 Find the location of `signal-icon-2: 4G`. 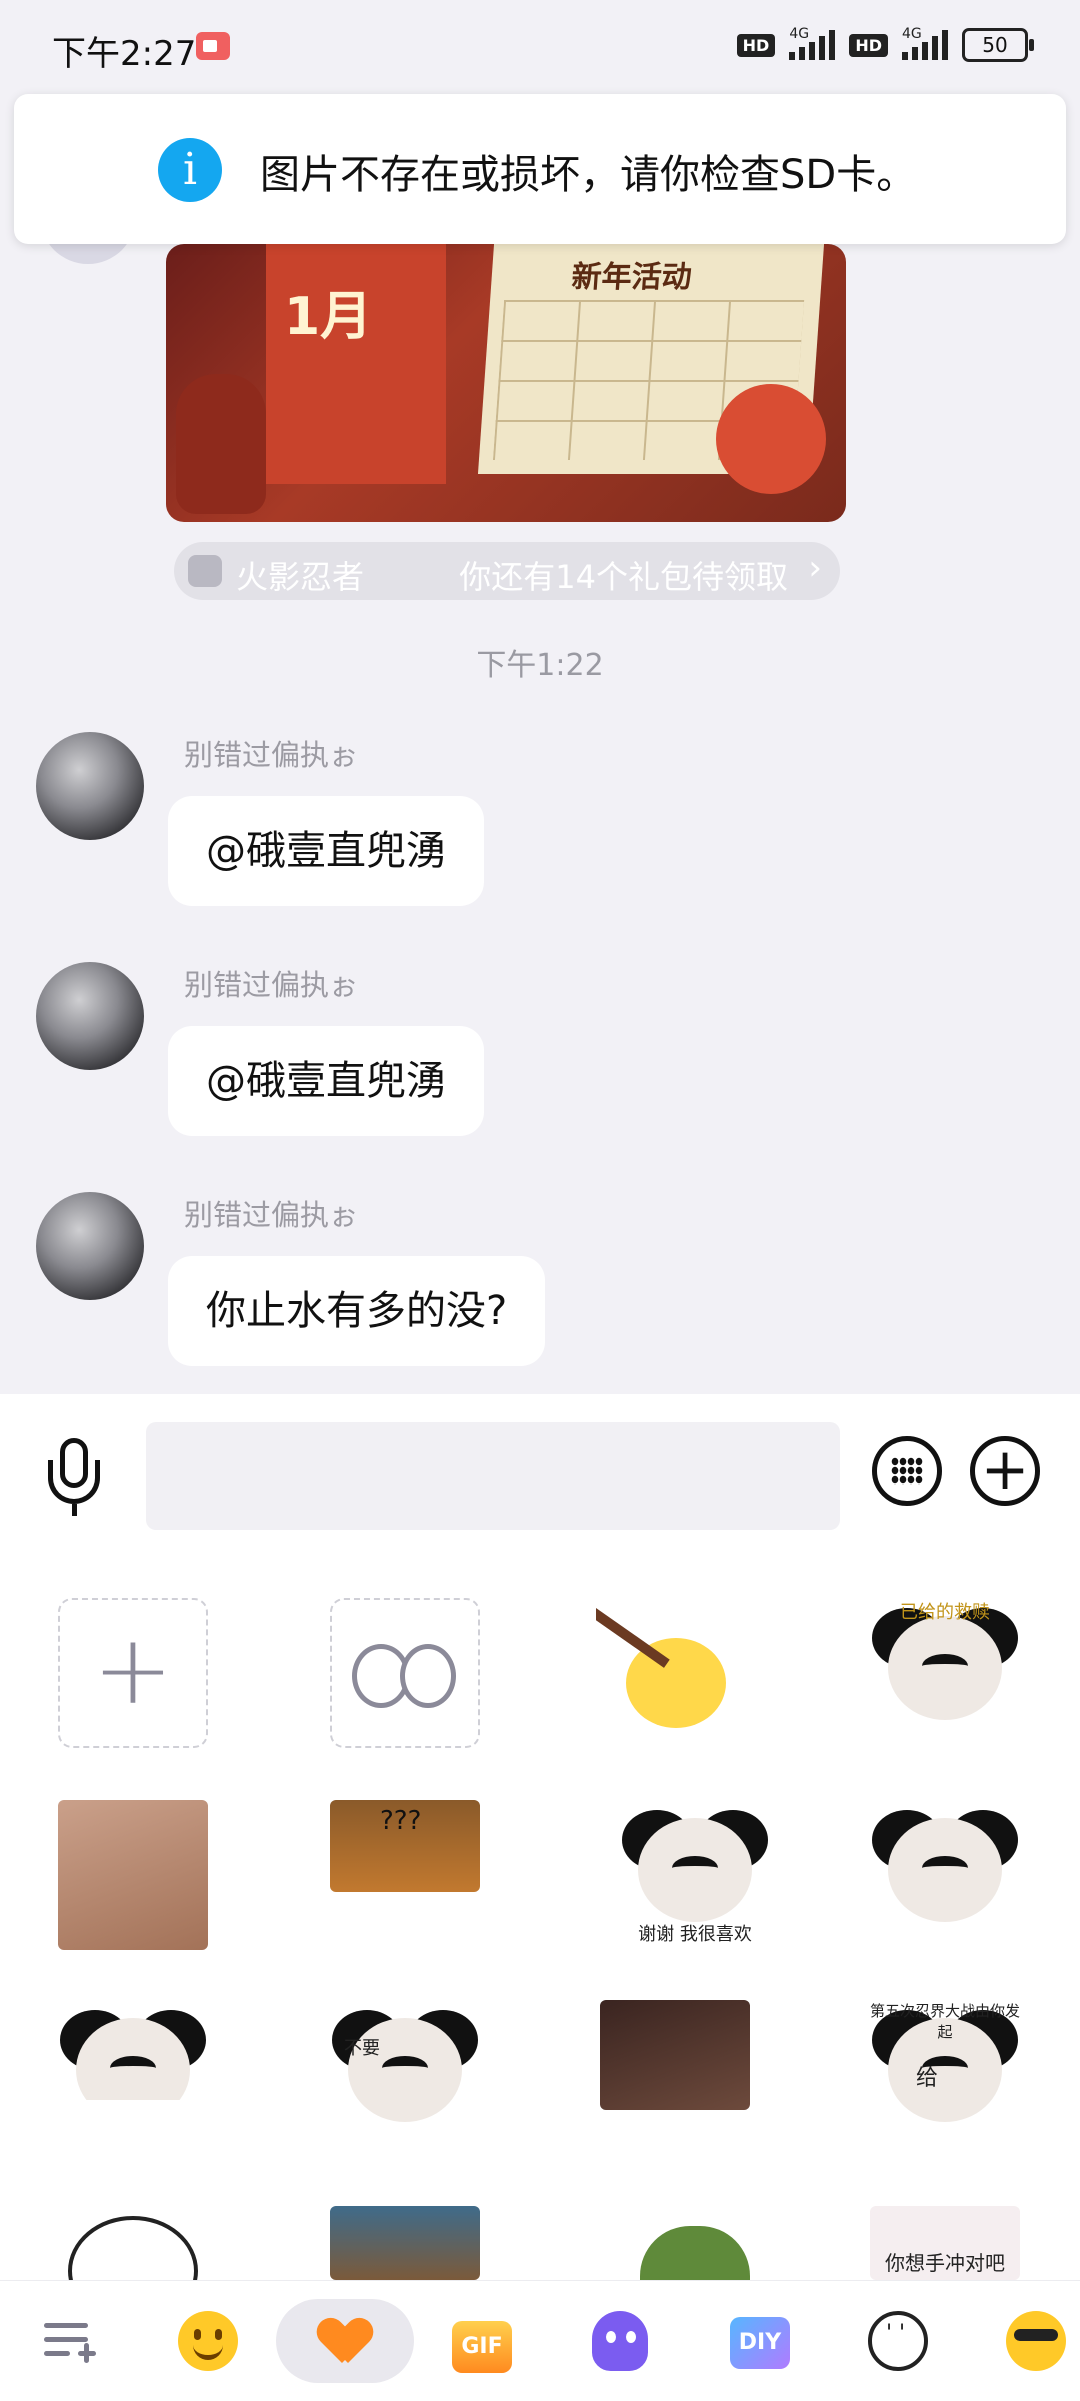

signal-icon-2: 4G is located at coordinates (925, 43).